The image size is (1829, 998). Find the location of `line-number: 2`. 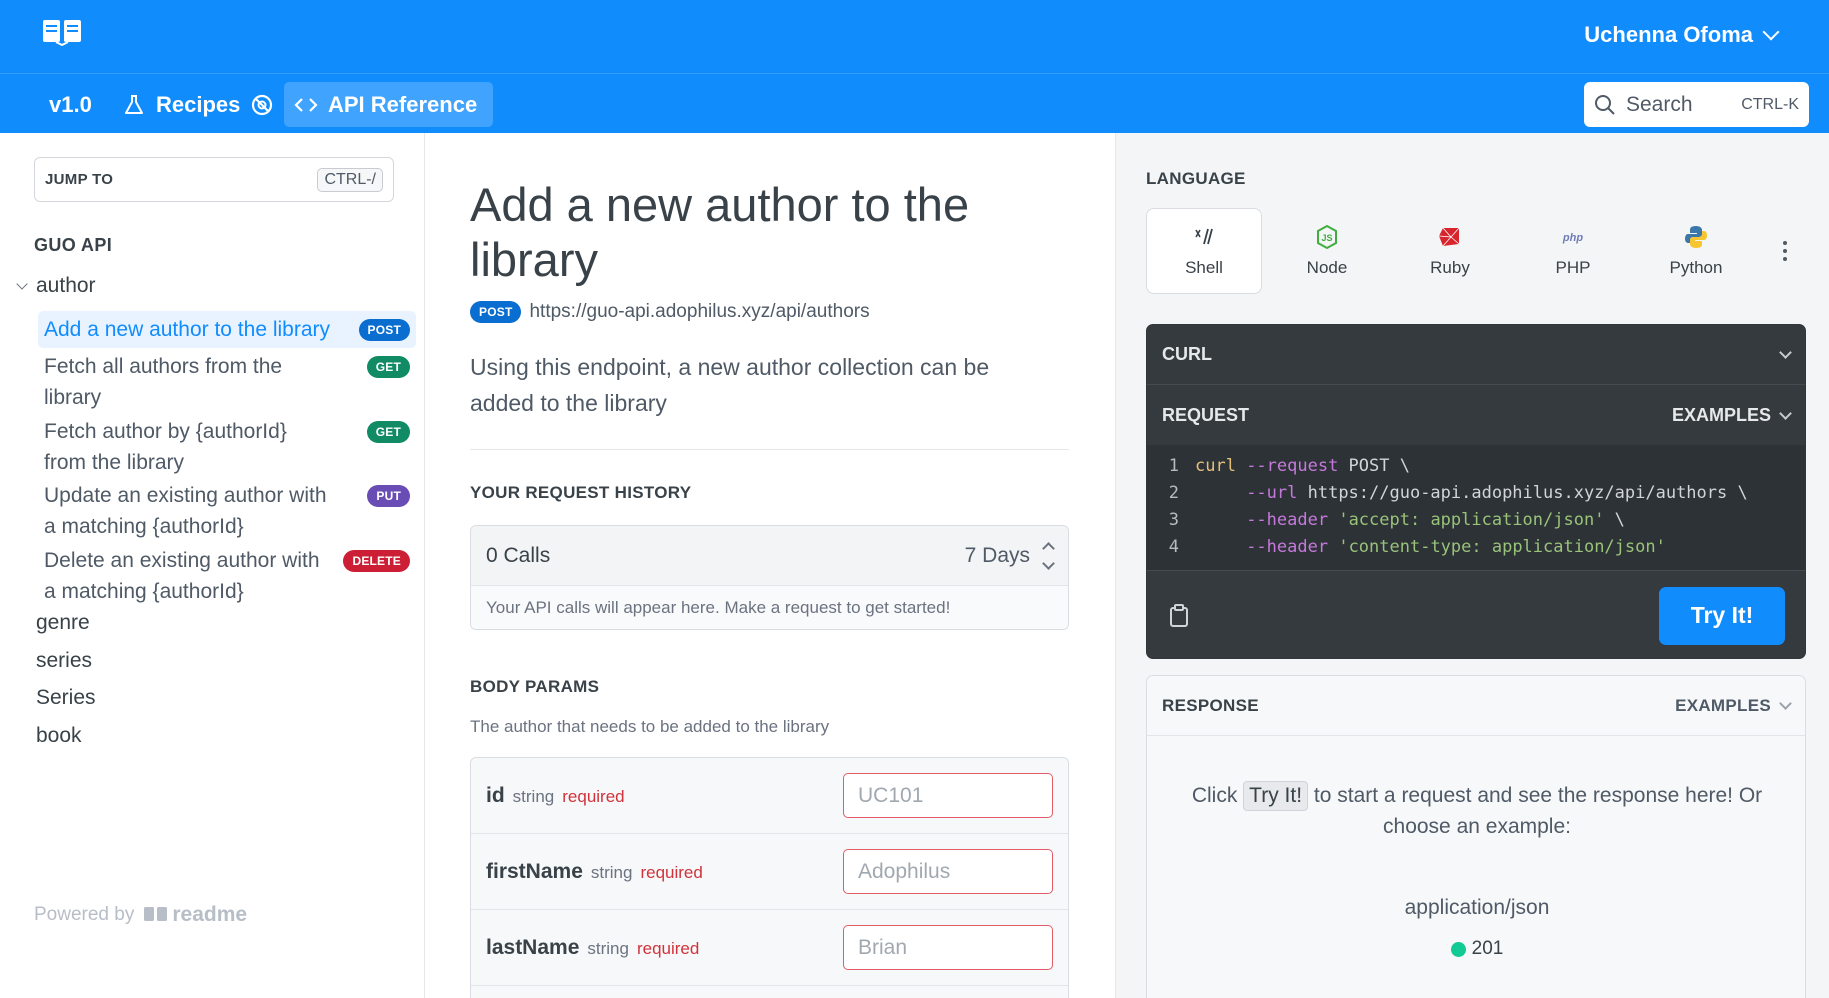

line-number: 2 is located at coordinates (1173, 493).